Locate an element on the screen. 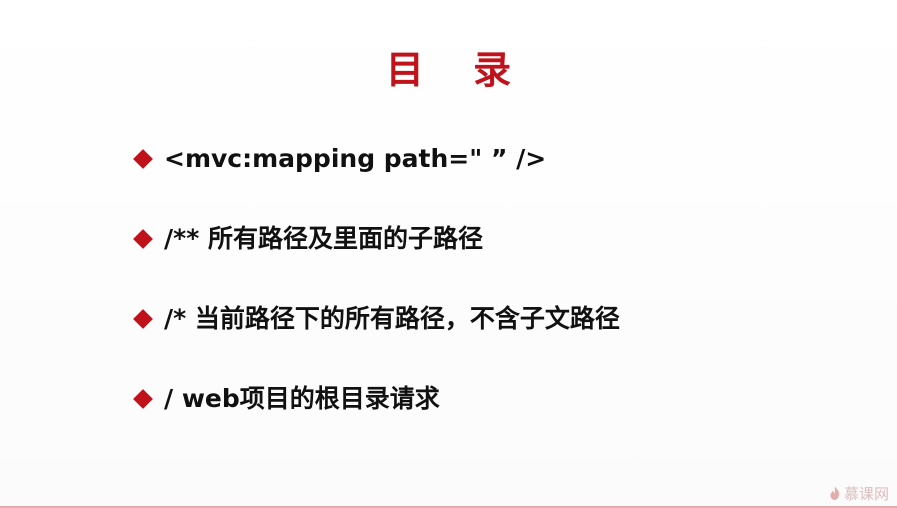  bullet-text: <mvc:mapping path=" ” /> is located at coordinates (355, 158).